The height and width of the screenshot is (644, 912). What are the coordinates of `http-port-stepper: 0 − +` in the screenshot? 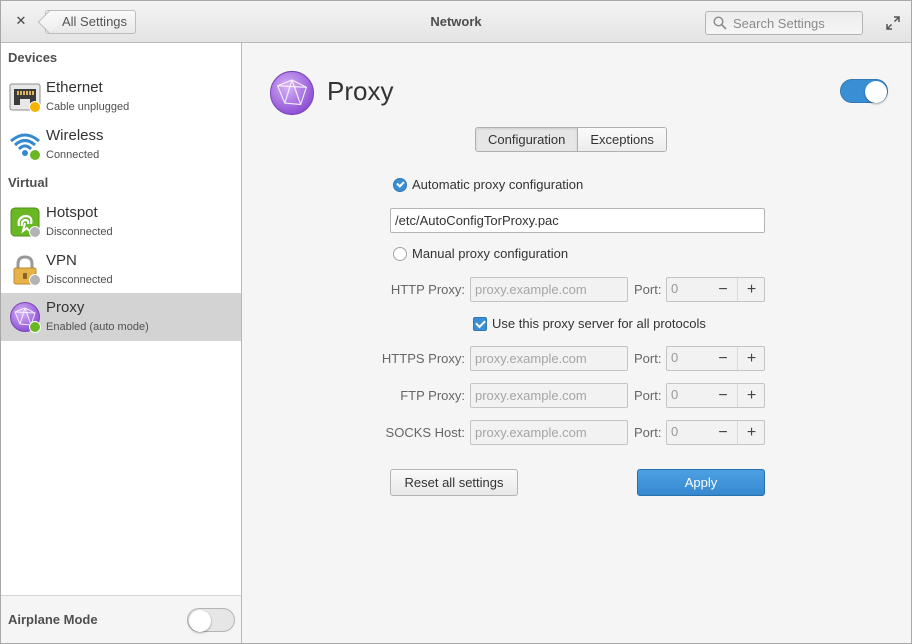 It's located at (715, 289).